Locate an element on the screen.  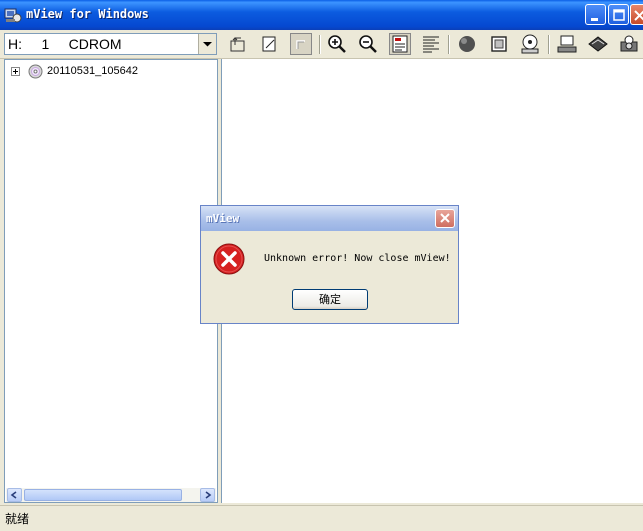
sphere-button is located at coordinates (467, 44).